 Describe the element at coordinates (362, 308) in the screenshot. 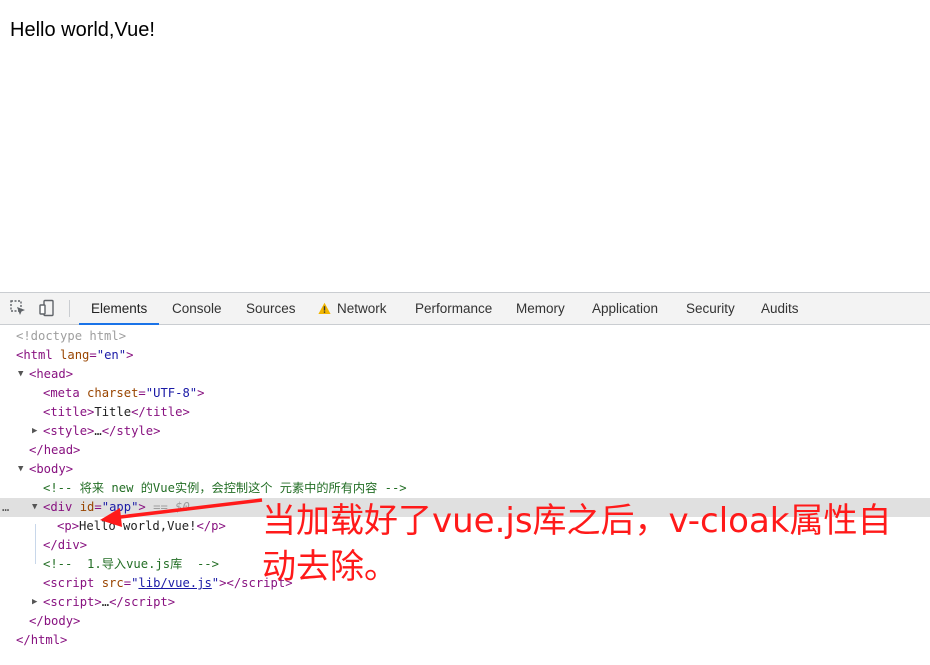

I see `tab-network: Network` at that location.